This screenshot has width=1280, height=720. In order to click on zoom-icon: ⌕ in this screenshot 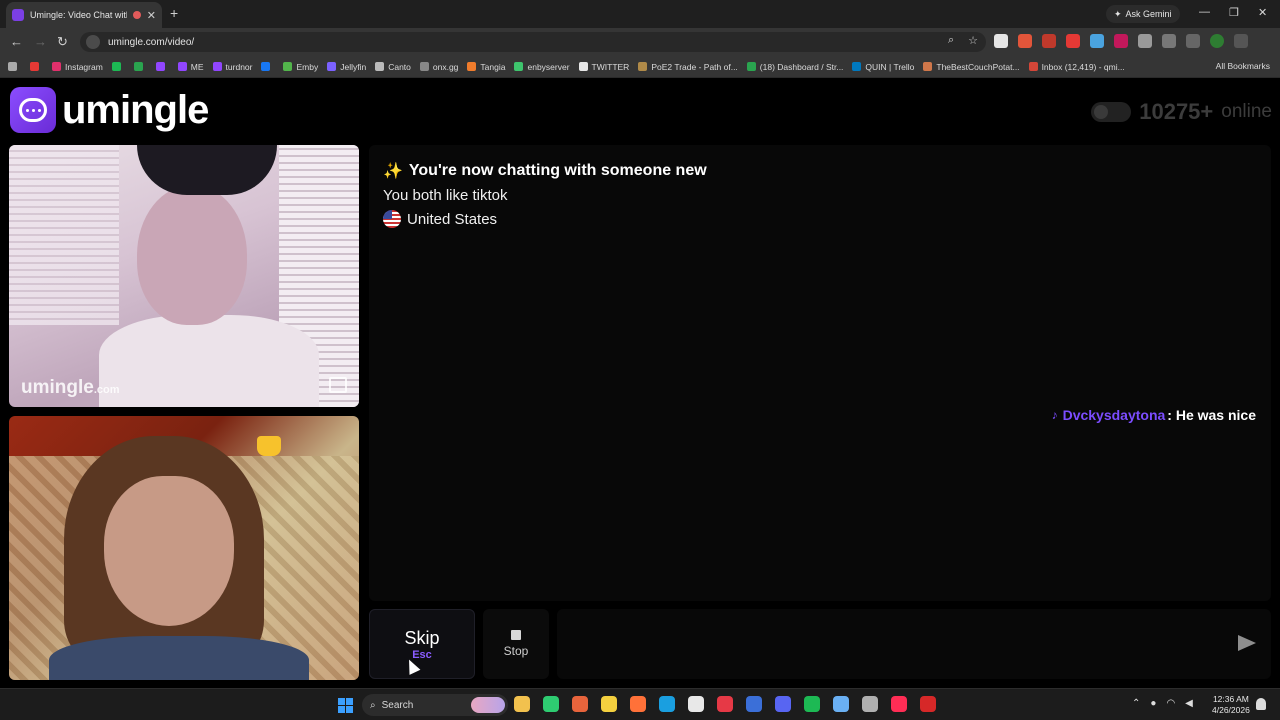, I will do `click(951, 40)`.